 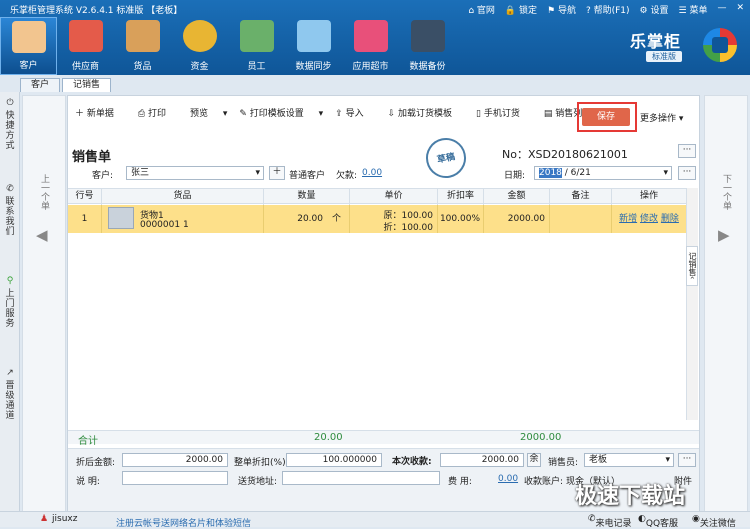 I want to click on form-title: 销售单, so click(x=92, y=157).